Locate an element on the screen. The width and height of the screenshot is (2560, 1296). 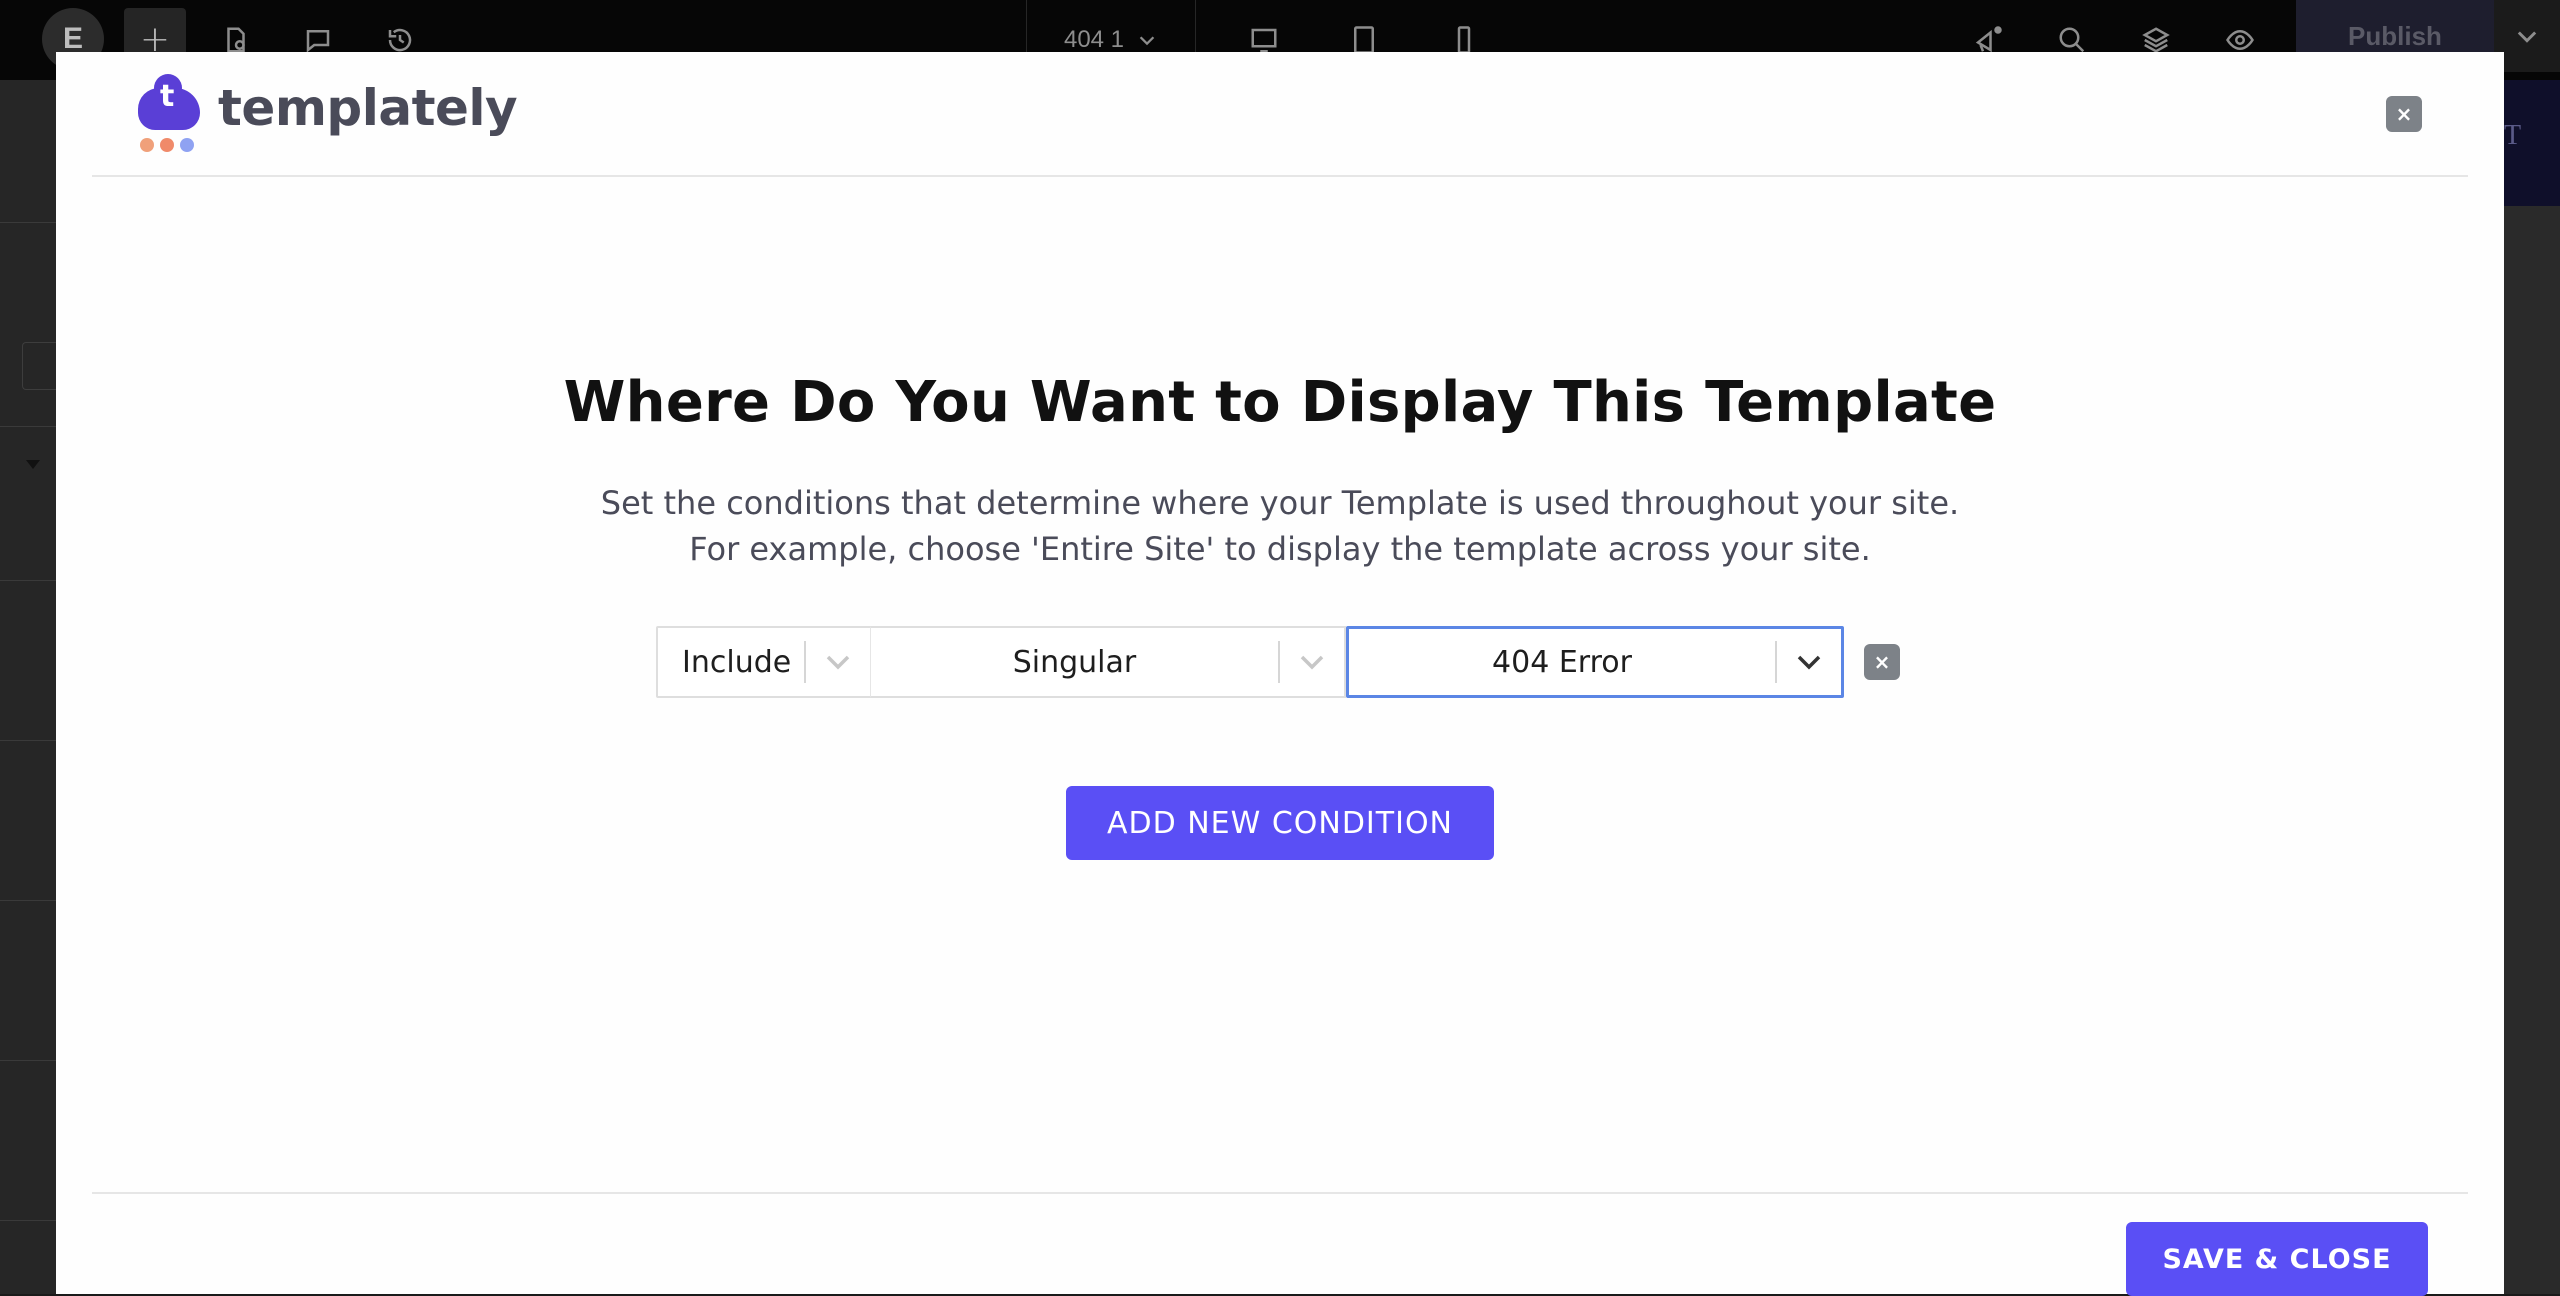
condition-type-value: Include is located at coordinates (737, 662).